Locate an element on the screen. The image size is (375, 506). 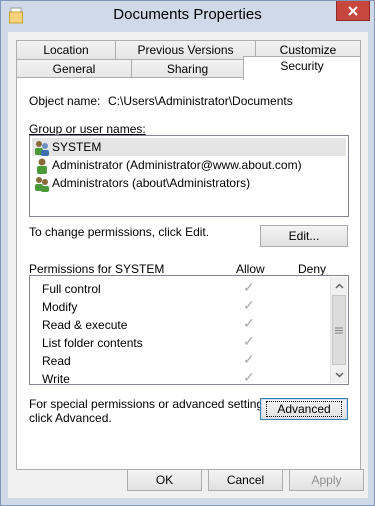
chevron-up-icon is located at coordinates (339, 285).